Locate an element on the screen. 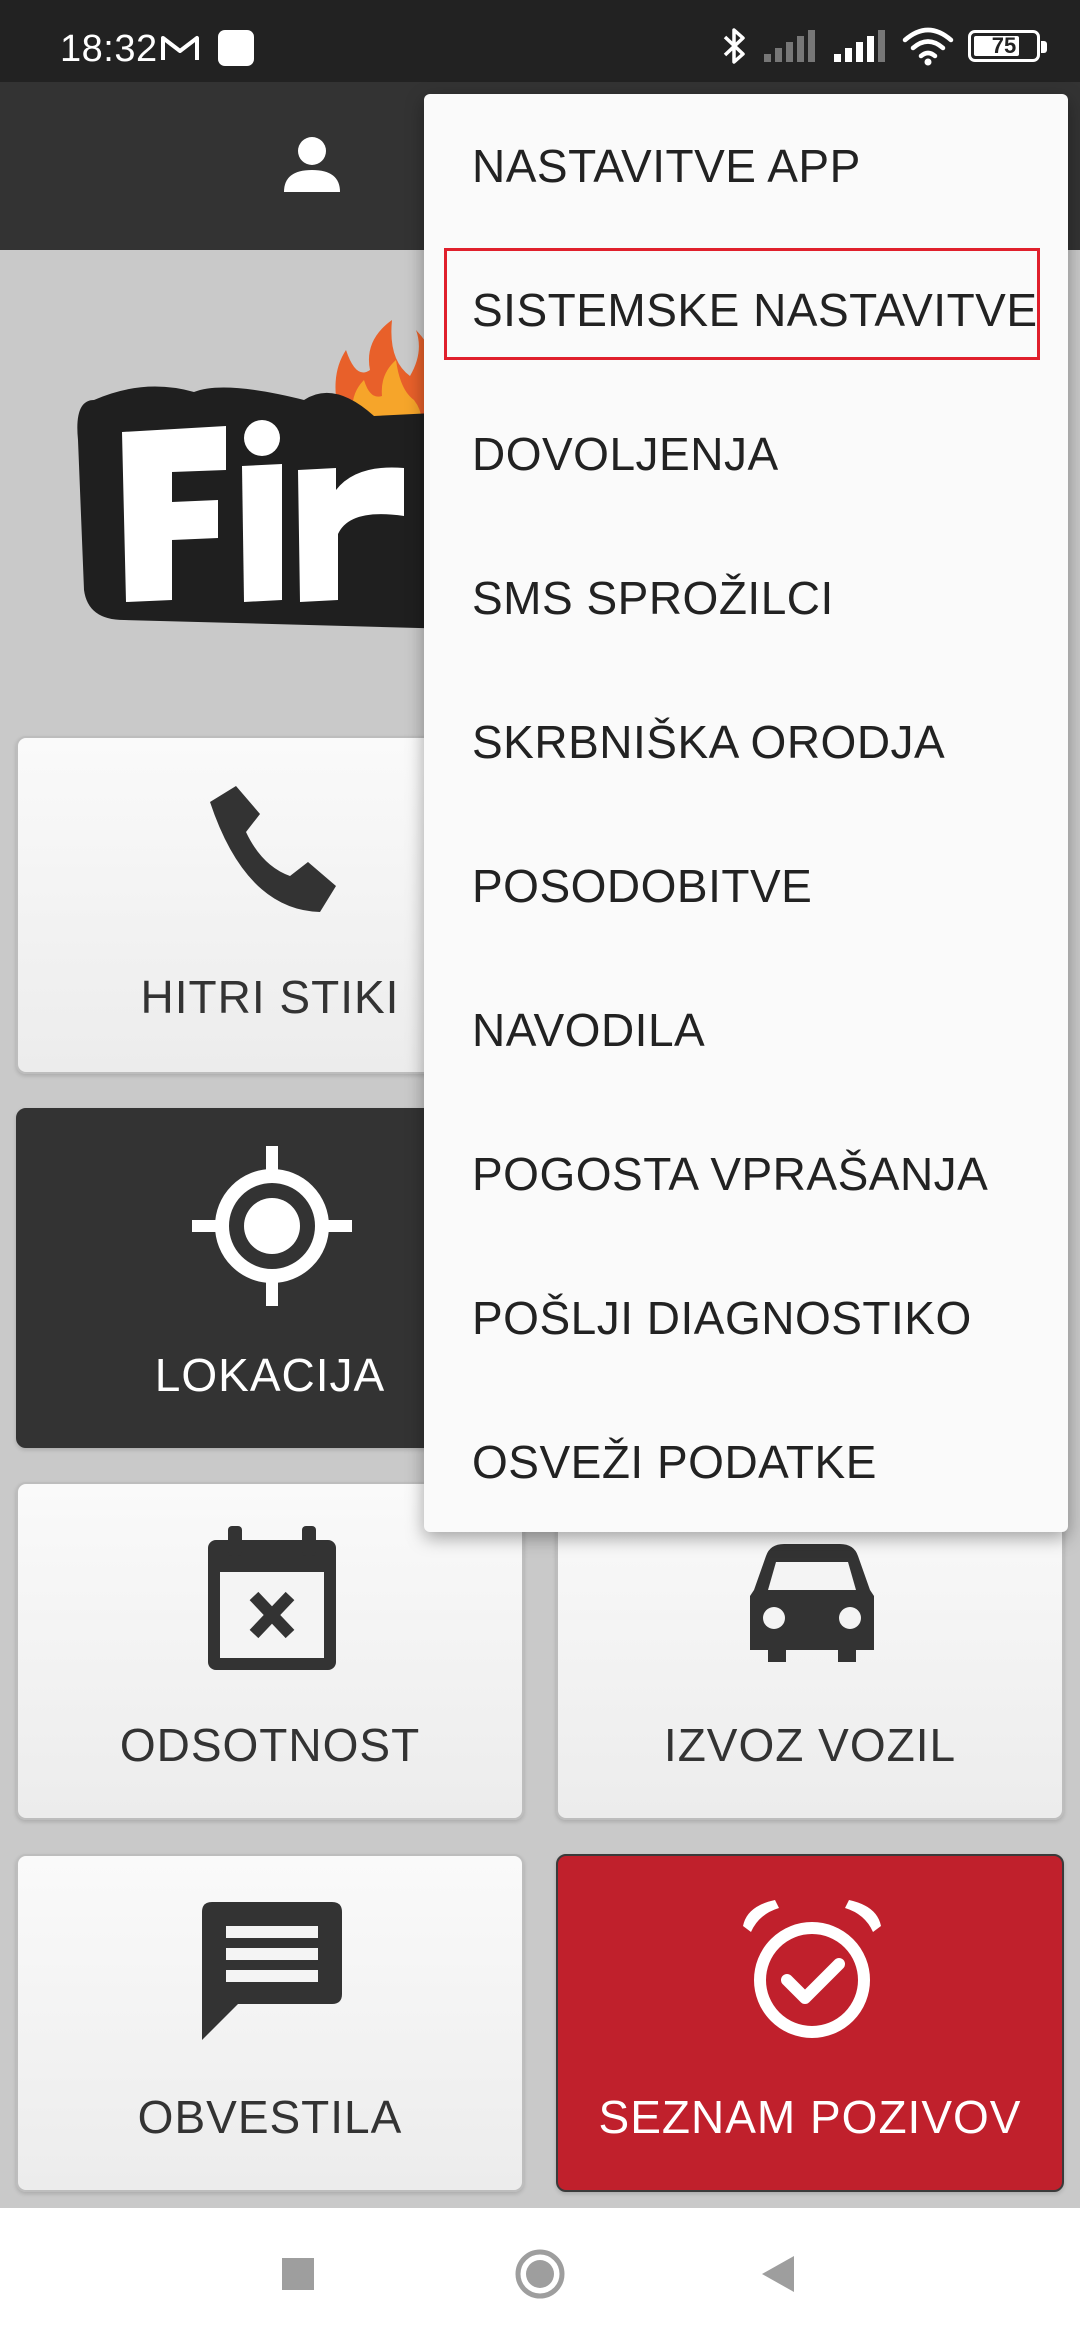  status-bar: 18:32 75 is located at coordinates (540, 41).